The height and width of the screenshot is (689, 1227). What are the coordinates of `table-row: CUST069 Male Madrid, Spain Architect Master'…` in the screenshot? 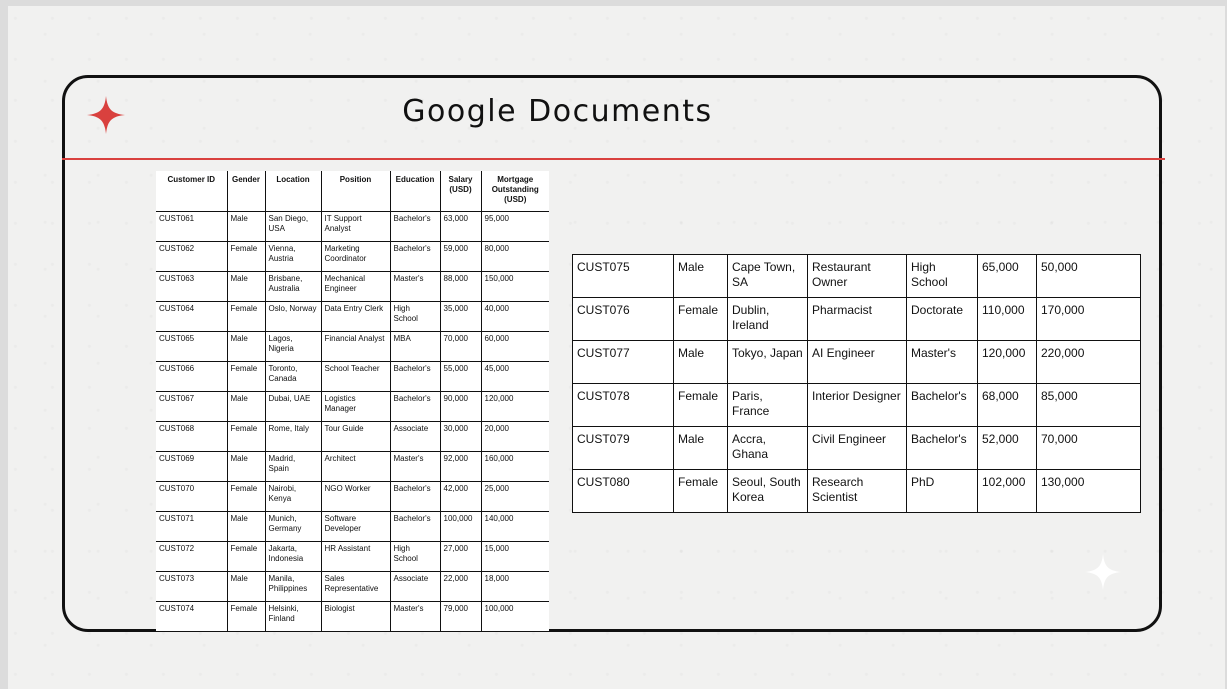 It's located at (352, 466).